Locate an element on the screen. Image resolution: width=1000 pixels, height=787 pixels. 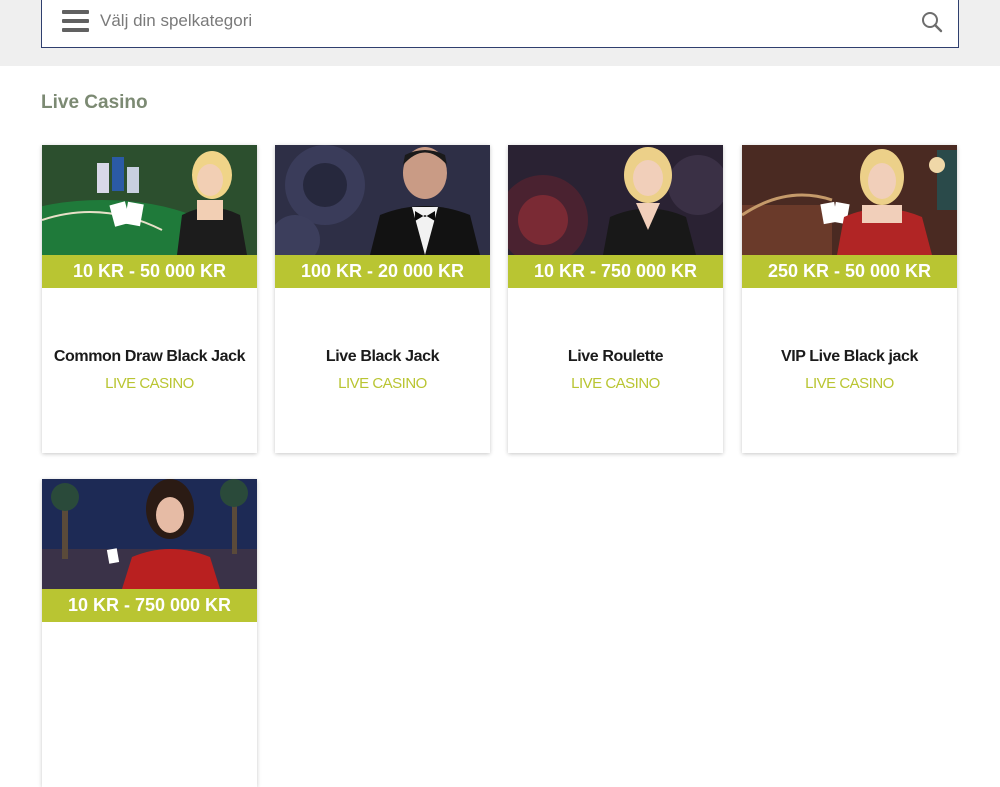
hamburger-menu-icon is located at coordinates (75, 21).